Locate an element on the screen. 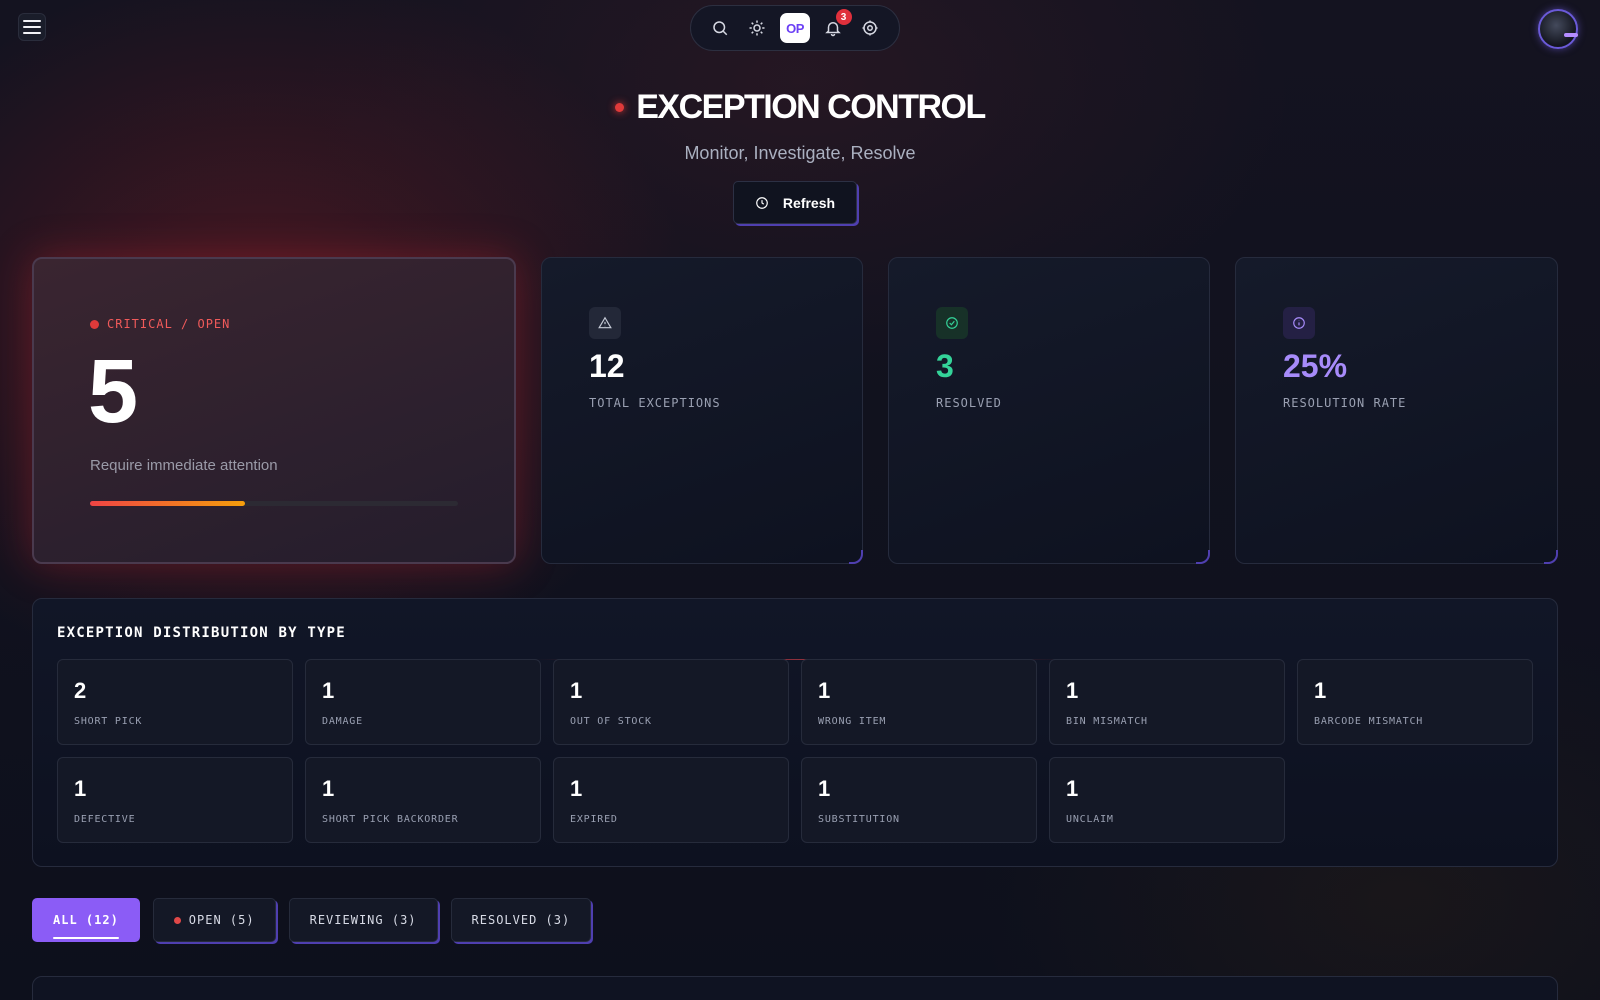 The width and height of the screenshot is (1600, 1000). distribution-tile: 1 SUBSTITUTION is located at coordinates (919, 800).